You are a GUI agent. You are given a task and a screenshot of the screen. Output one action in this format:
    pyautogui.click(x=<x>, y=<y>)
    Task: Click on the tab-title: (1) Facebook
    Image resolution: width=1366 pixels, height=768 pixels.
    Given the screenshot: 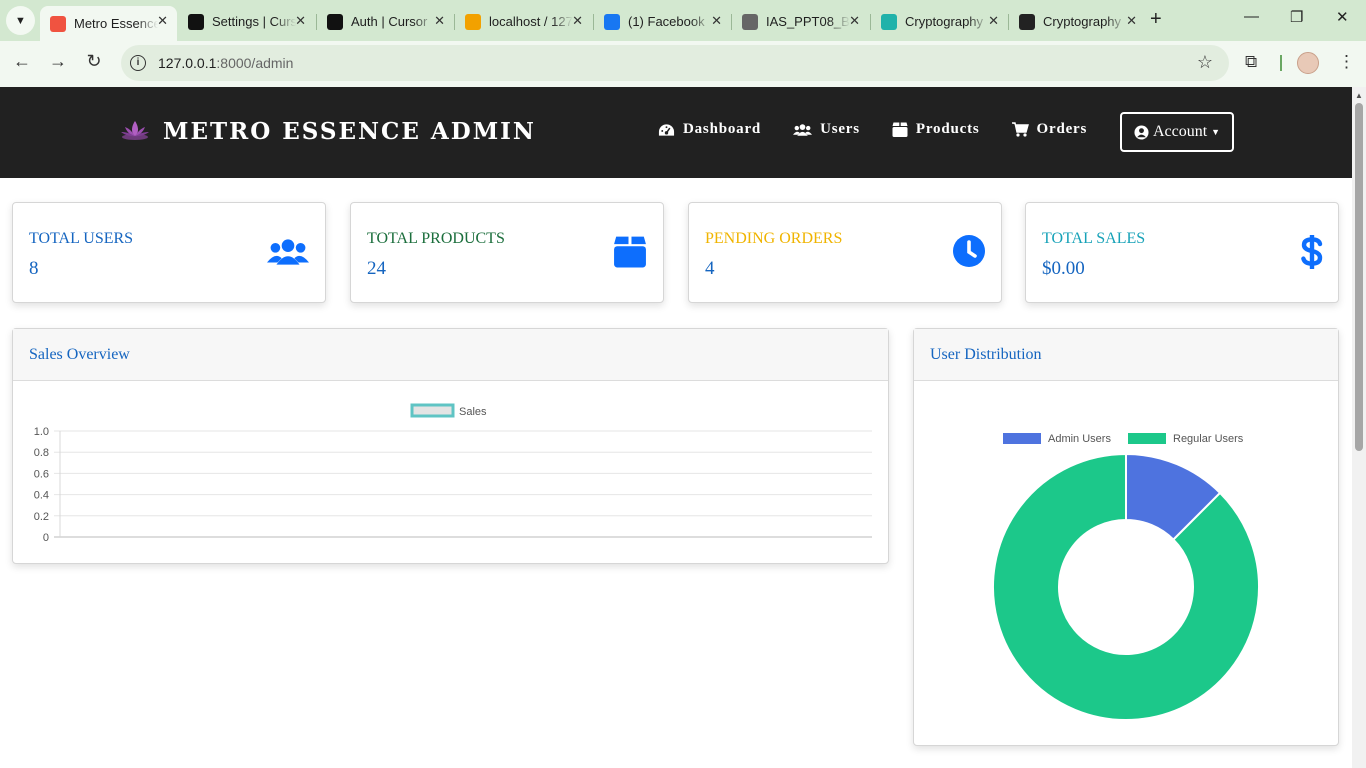 What is the action you would take?
    pyautogui.click(x=666, y=21)
    